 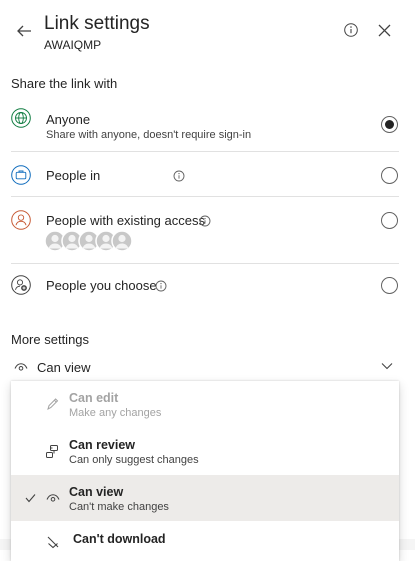 I want to click on avatar-stack, so click(x=89, y=241).